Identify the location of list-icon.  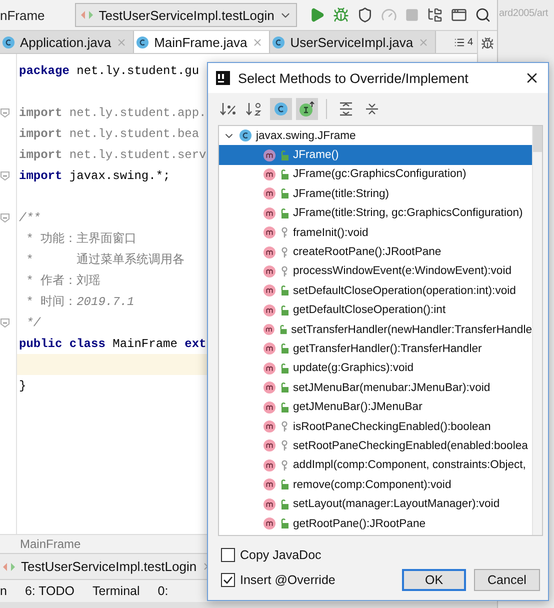
(460, 42).